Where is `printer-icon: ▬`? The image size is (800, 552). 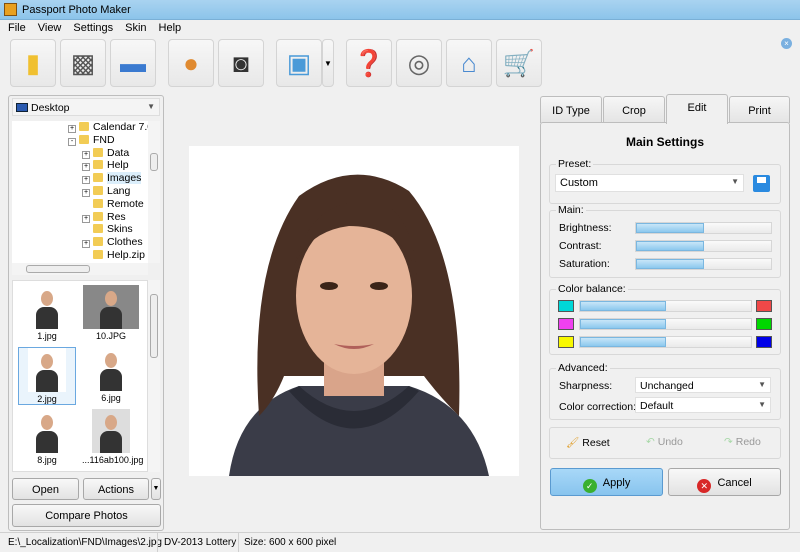
printer-icon: ▬ is located at coordinates (133, 62).